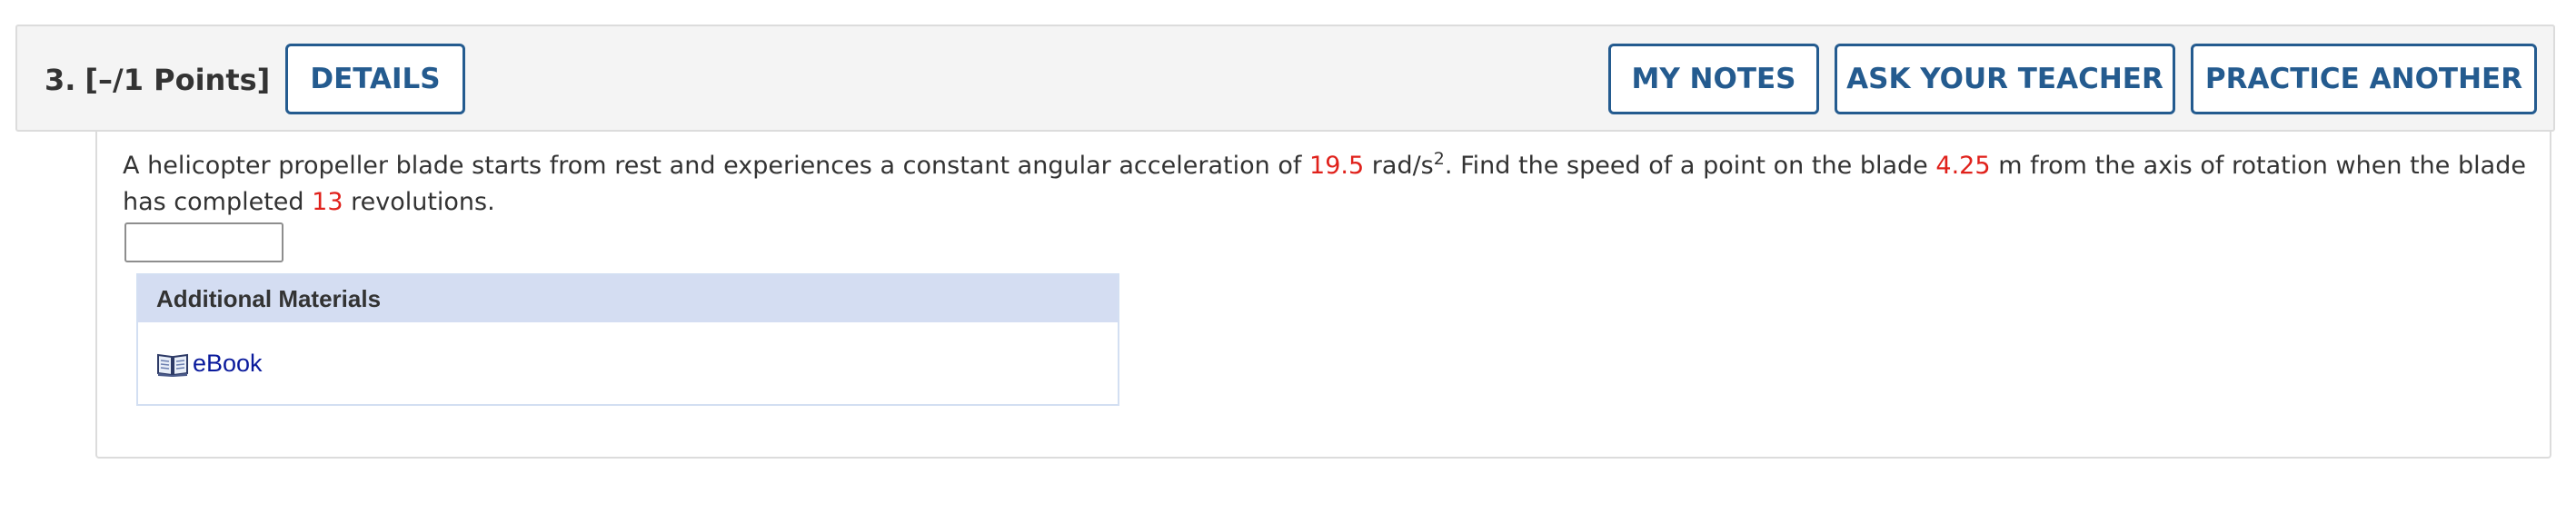  I want to click on details-button: DETAILS, so click(375, 79).